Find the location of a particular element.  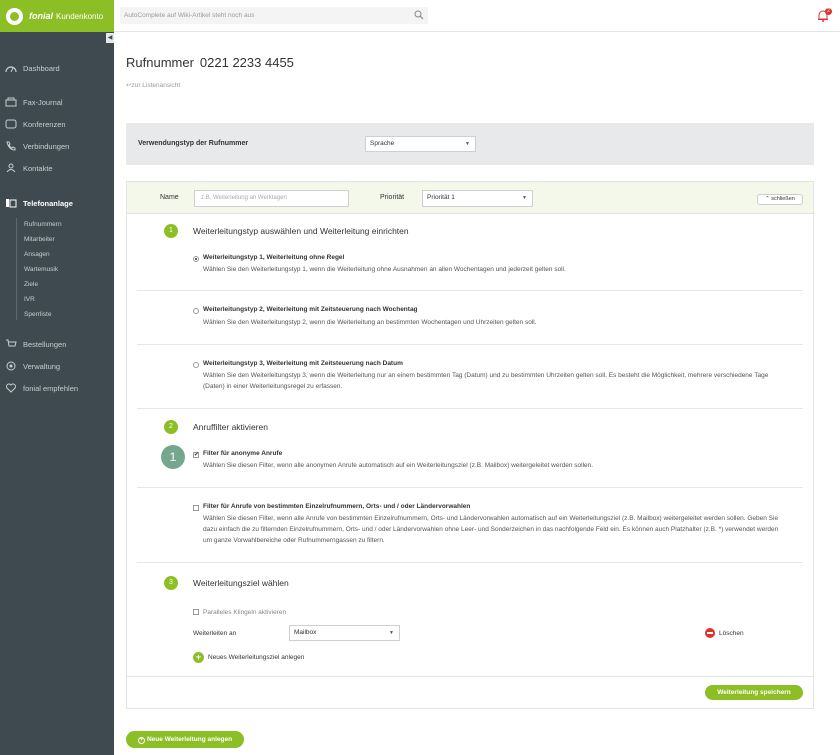

sidebar-item-kontakte: Kontakte is located at coordinates (29, 168).